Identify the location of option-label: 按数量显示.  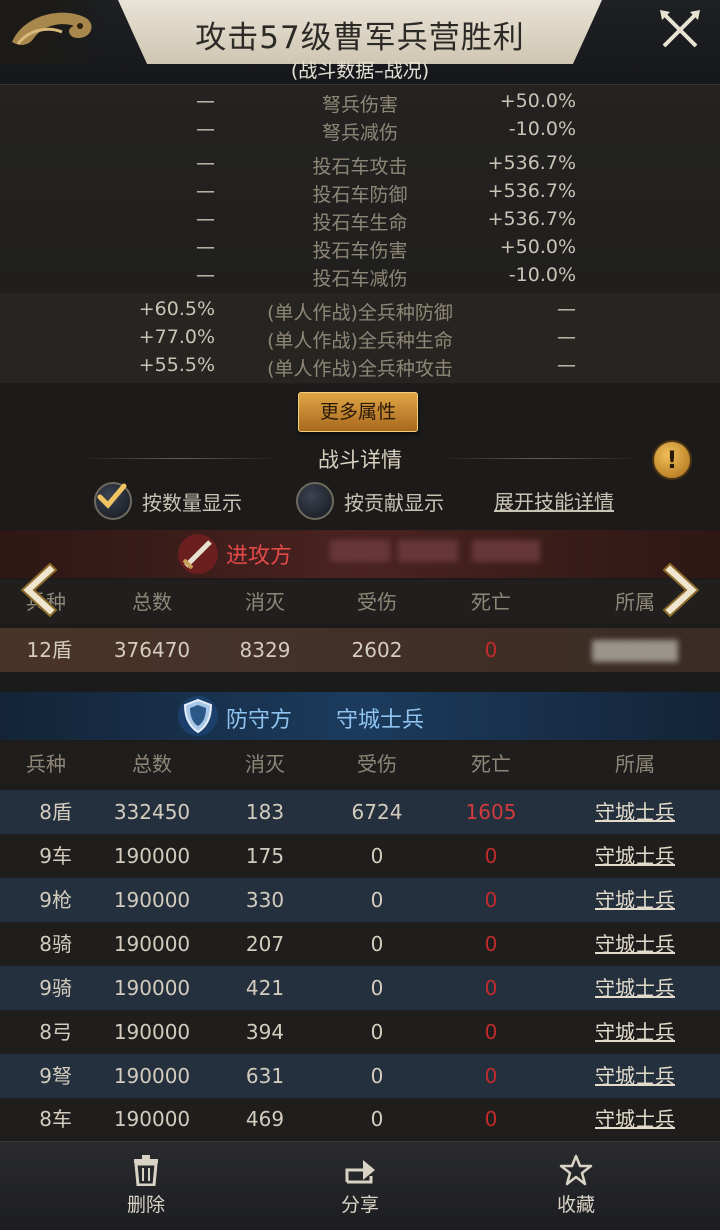
(192, 502).